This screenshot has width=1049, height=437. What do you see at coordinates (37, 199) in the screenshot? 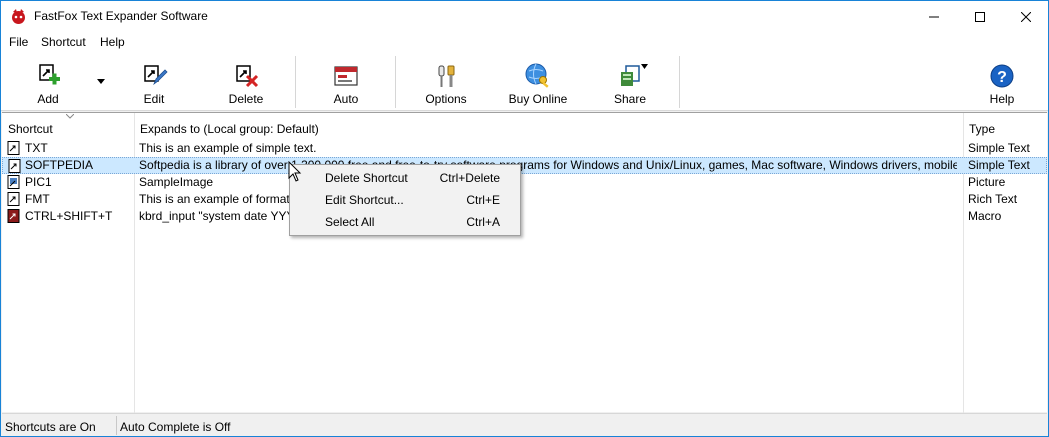
I see `shortcut-cell: FMT` at bounding box center [37, 199].